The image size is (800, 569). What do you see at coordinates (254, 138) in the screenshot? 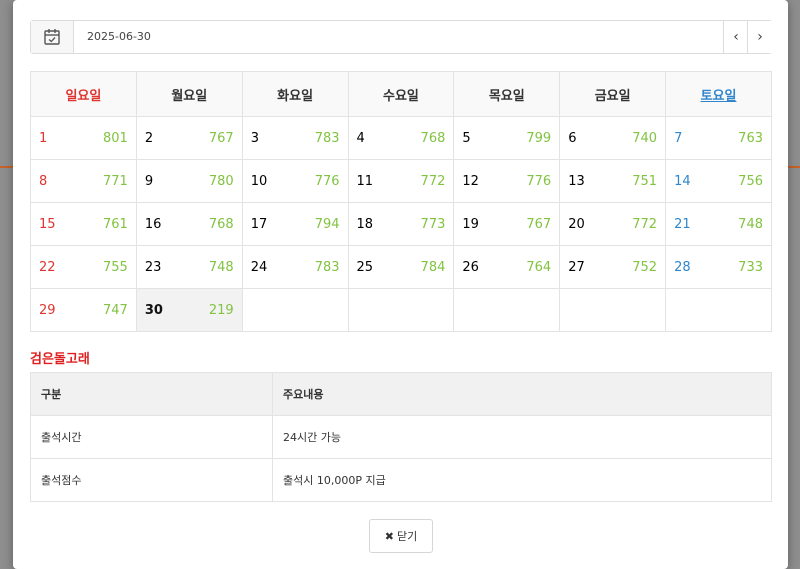
I see `day-number: 3` at bounding box center [254, 138].